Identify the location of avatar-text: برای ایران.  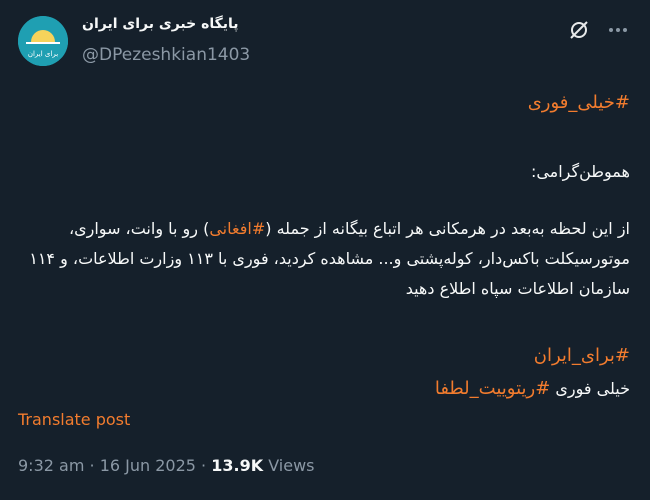
(43, 54).